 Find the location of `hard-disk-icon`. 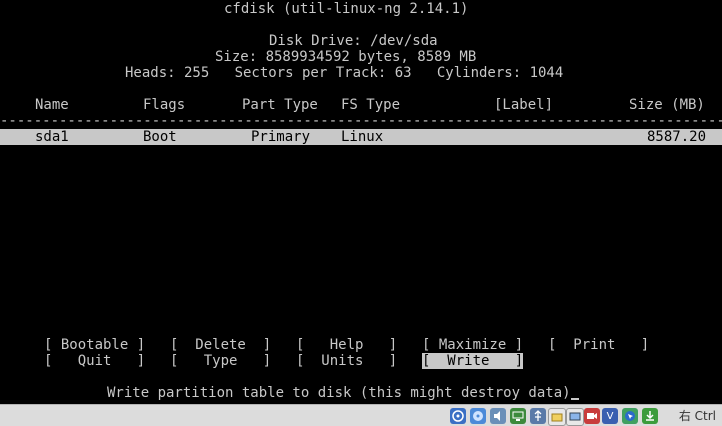

hard-disk-icon is located at coordinates (458, 416).